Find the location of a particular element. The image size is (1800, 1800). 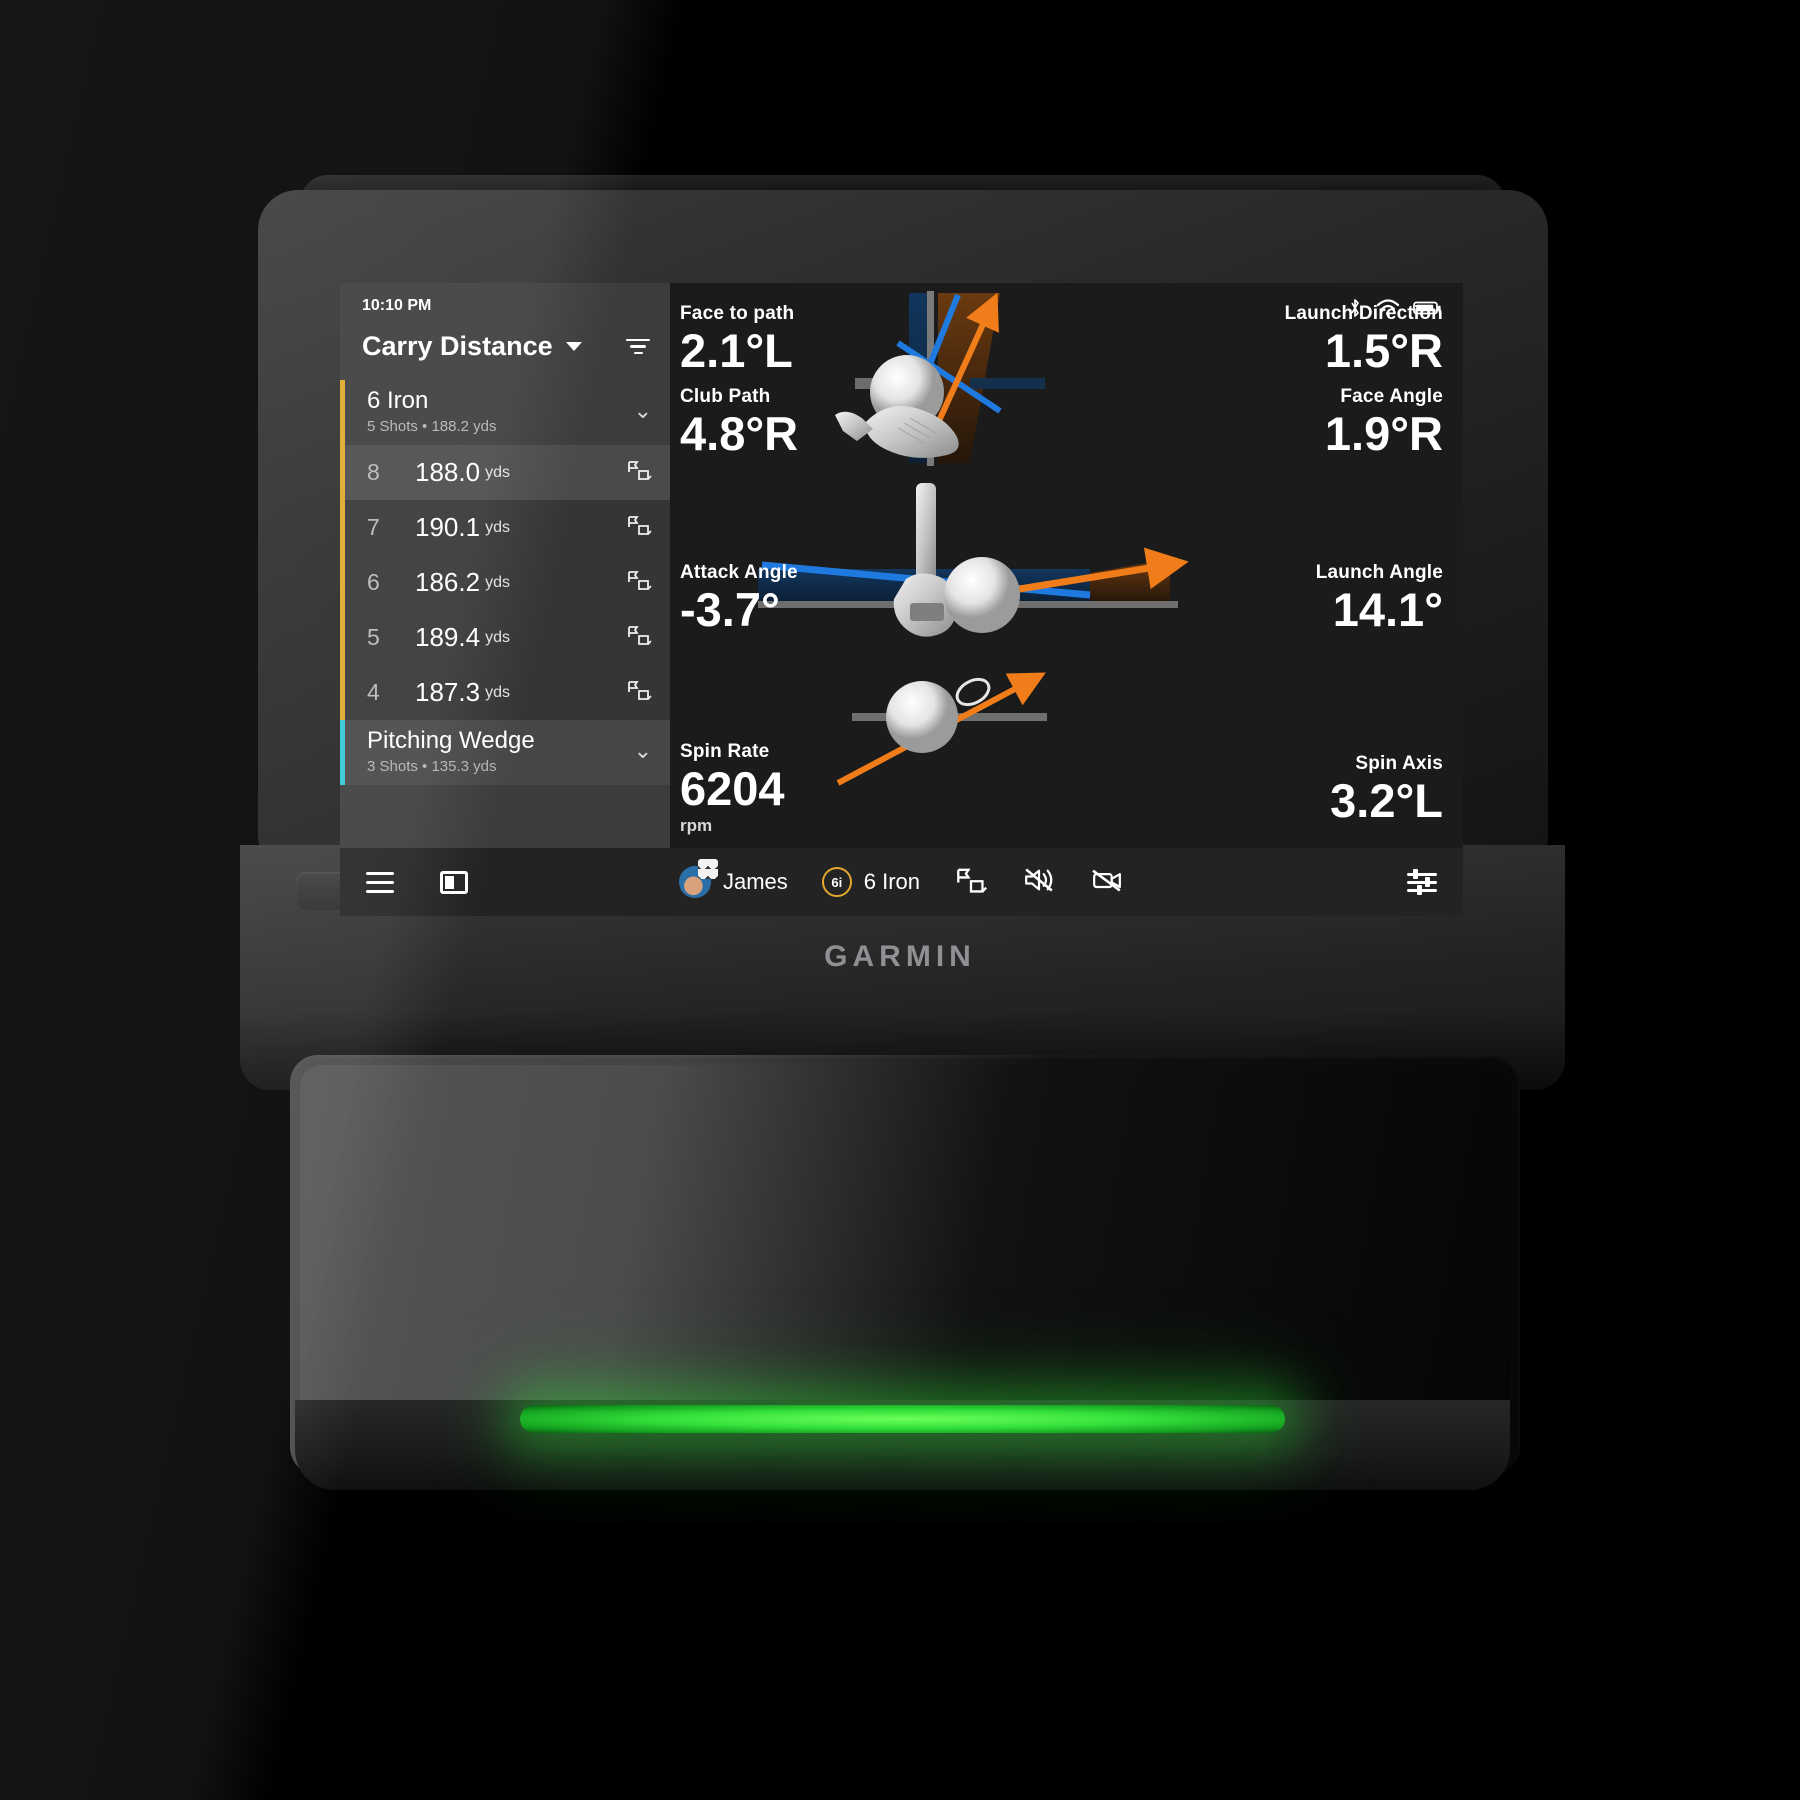

club-group-6-iron: 6 Iron 5 Shots • 188.2 yds ⌄ 8 188.0 yds is located at coordinates (505, 550).